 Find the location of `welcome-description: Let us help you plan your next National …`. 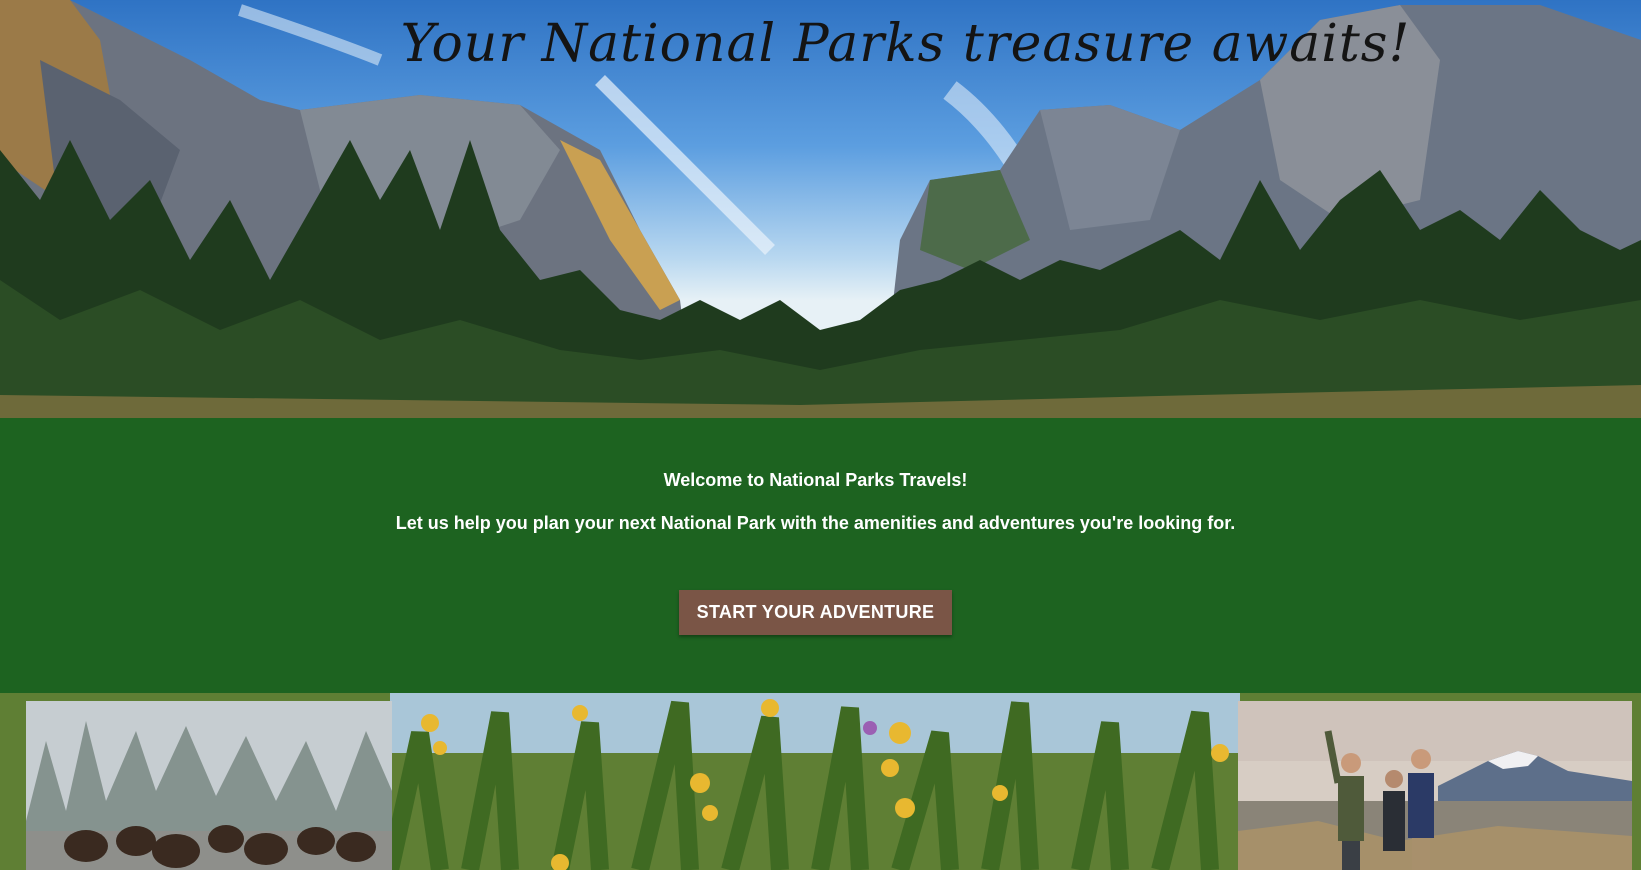

welcome-description: Let us help you plan your next National … is located at coordinates (815, 523).